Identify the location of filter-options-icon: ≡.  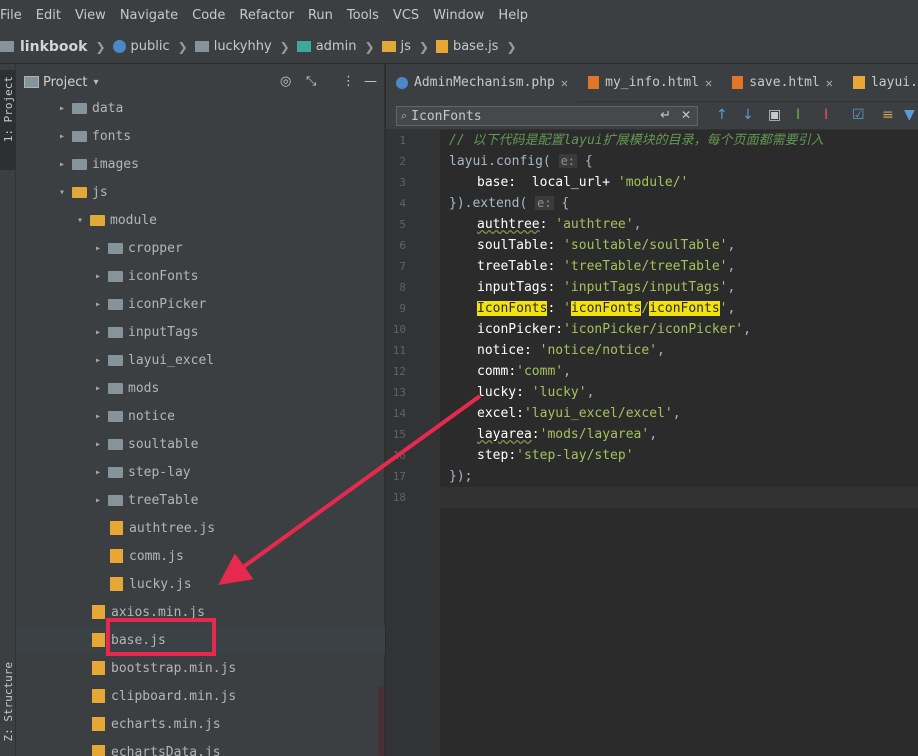
(888, 115).